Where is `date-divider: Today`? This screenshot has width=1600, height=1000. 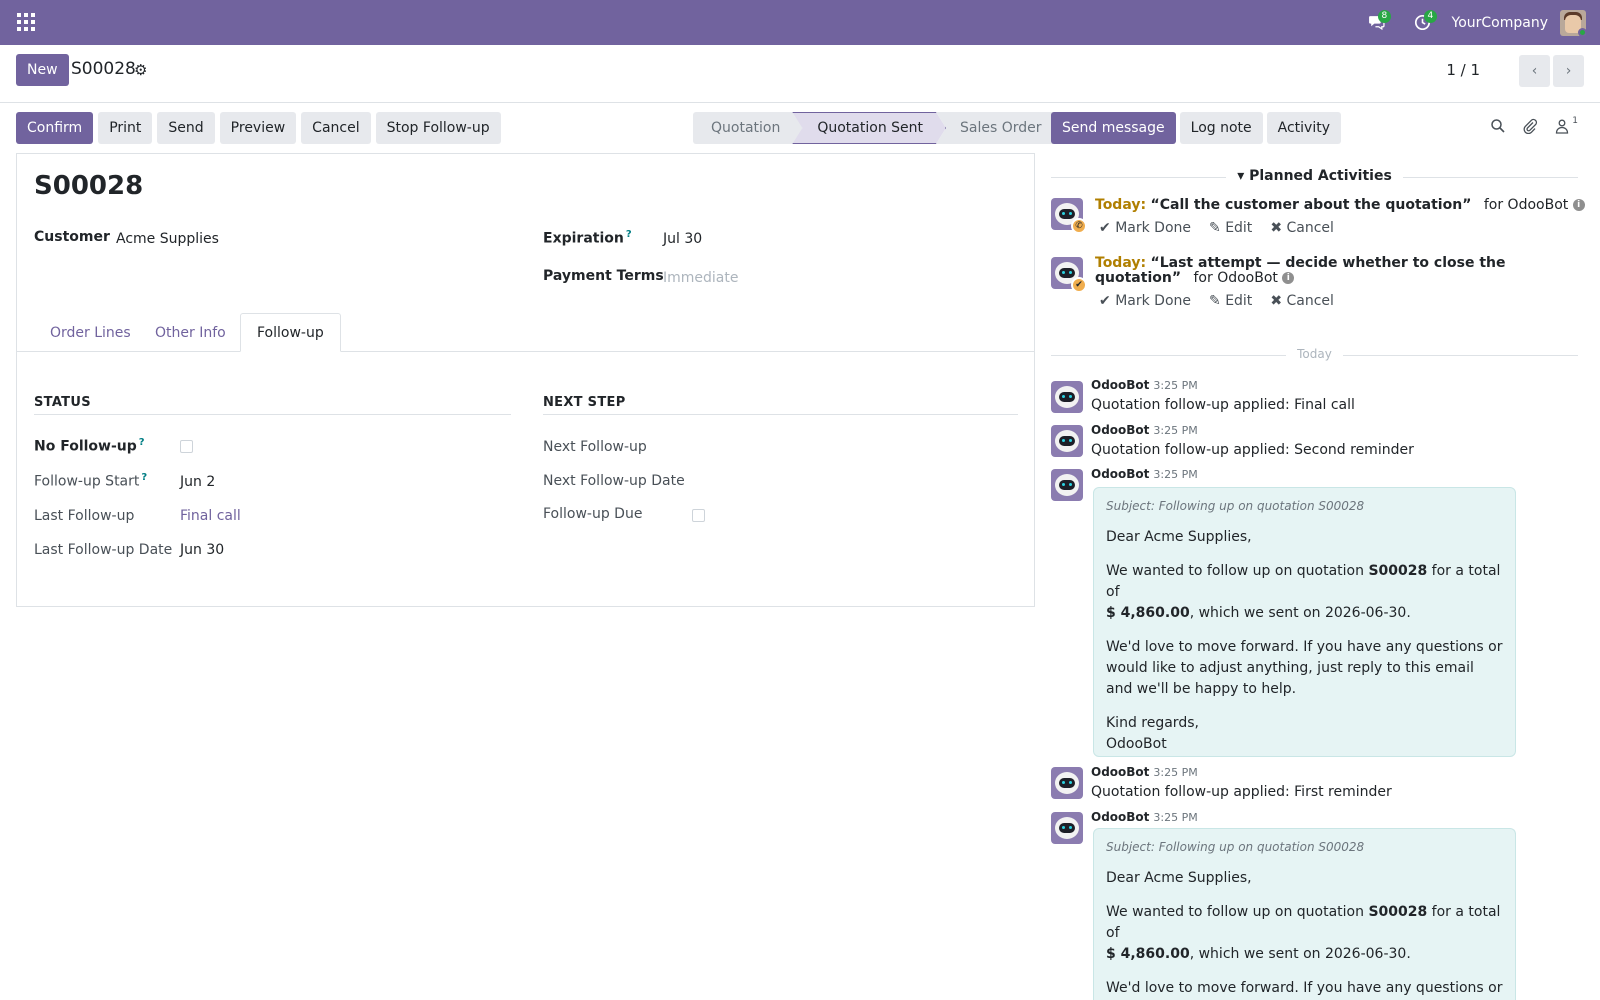
date-divider: Today is located at coordinates (1314, 354).